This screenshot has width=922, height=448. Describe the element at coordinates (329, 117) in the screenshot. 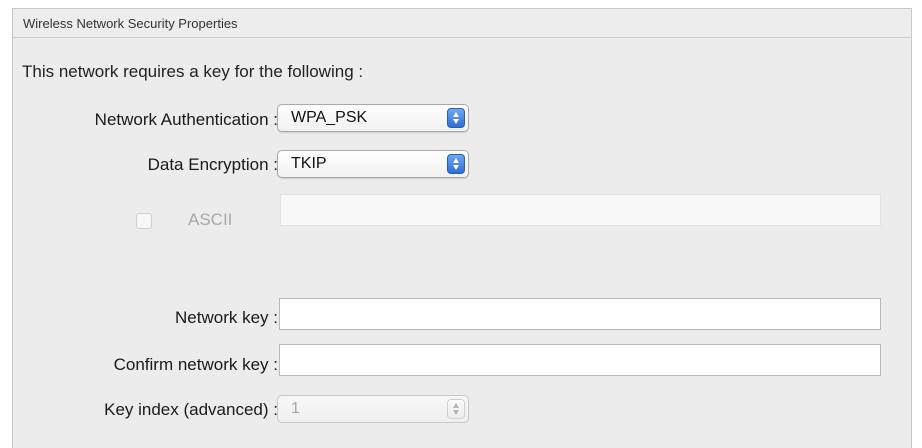

I see `network-authentication-value: WPA_PSK` at that location.